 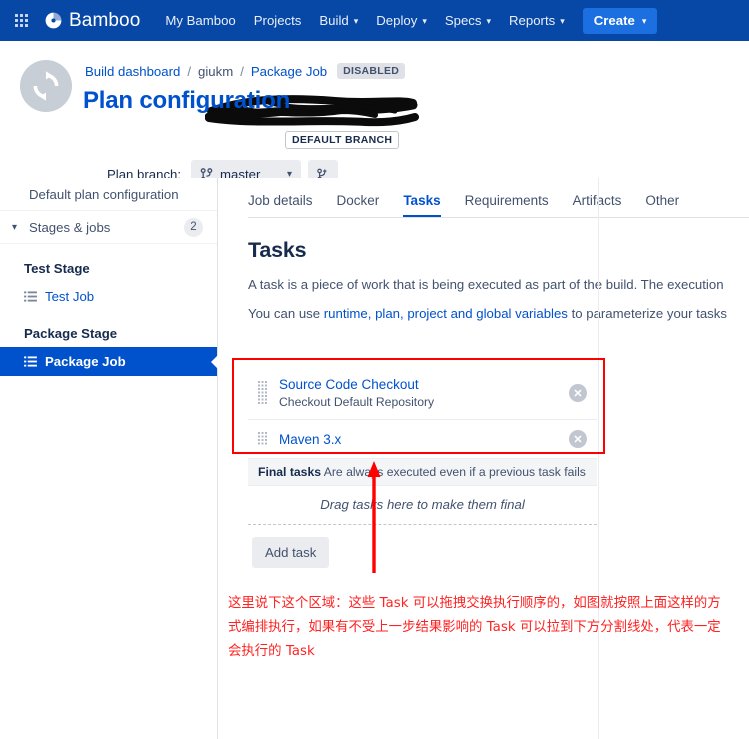 I want to click on nav-label: Reports, so click(x=532, y=20).